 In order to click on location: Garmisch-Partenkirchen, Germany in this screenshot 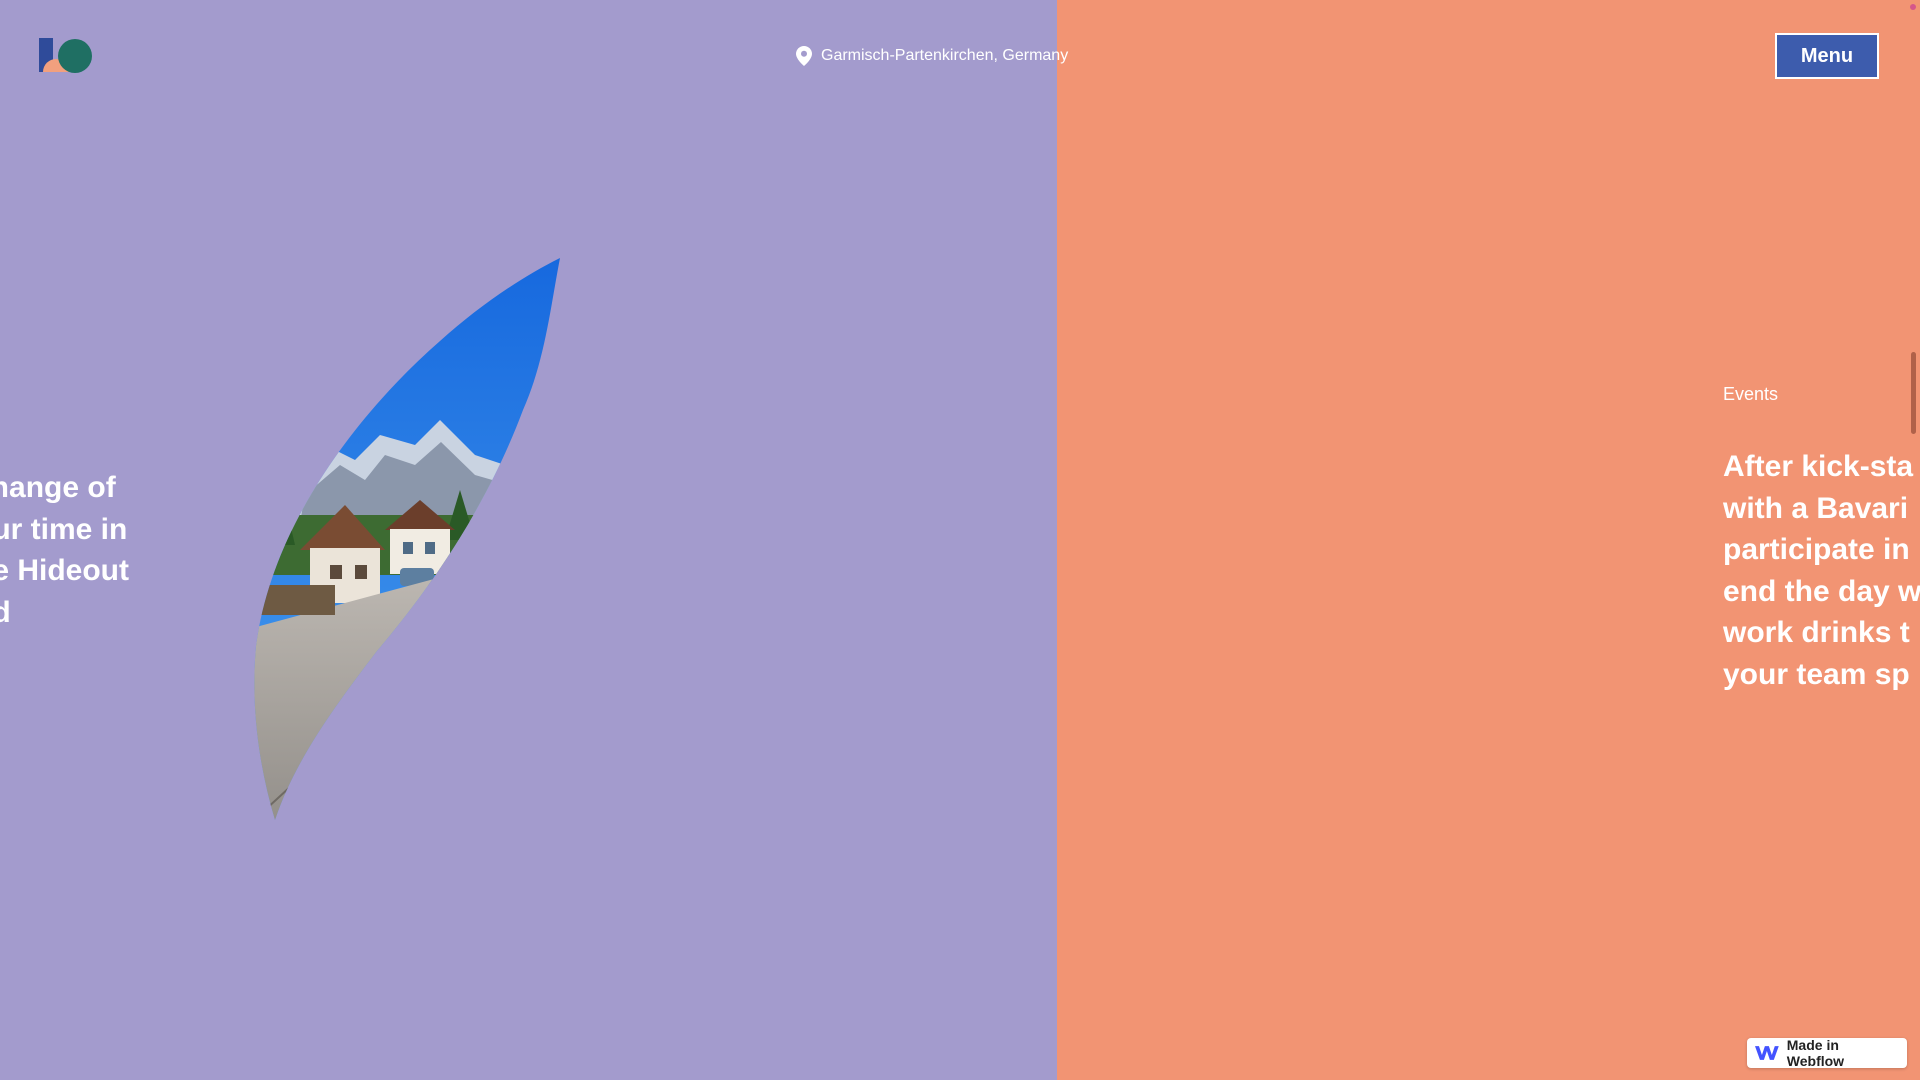, I will do `click(932, 56)`.